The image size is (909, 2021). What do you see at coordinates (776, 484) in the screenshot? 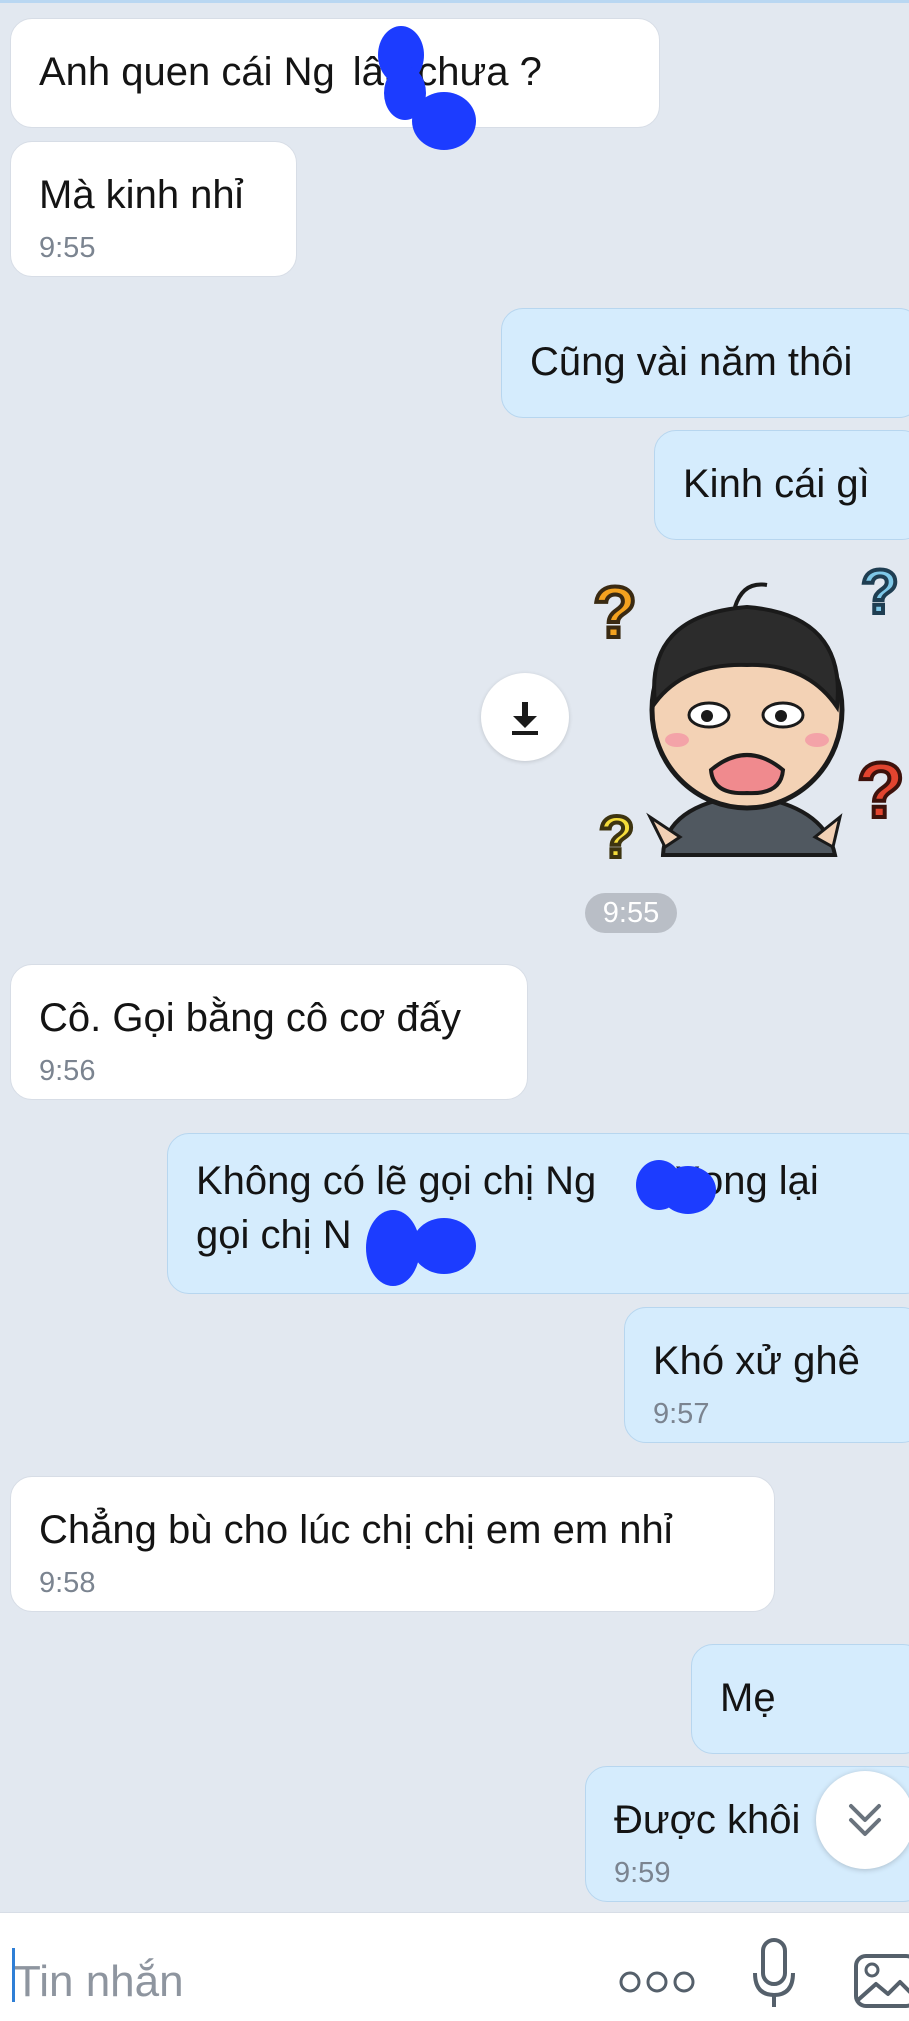
I see `message-text: Kinh cái gì` at bounding box center [776, 484].